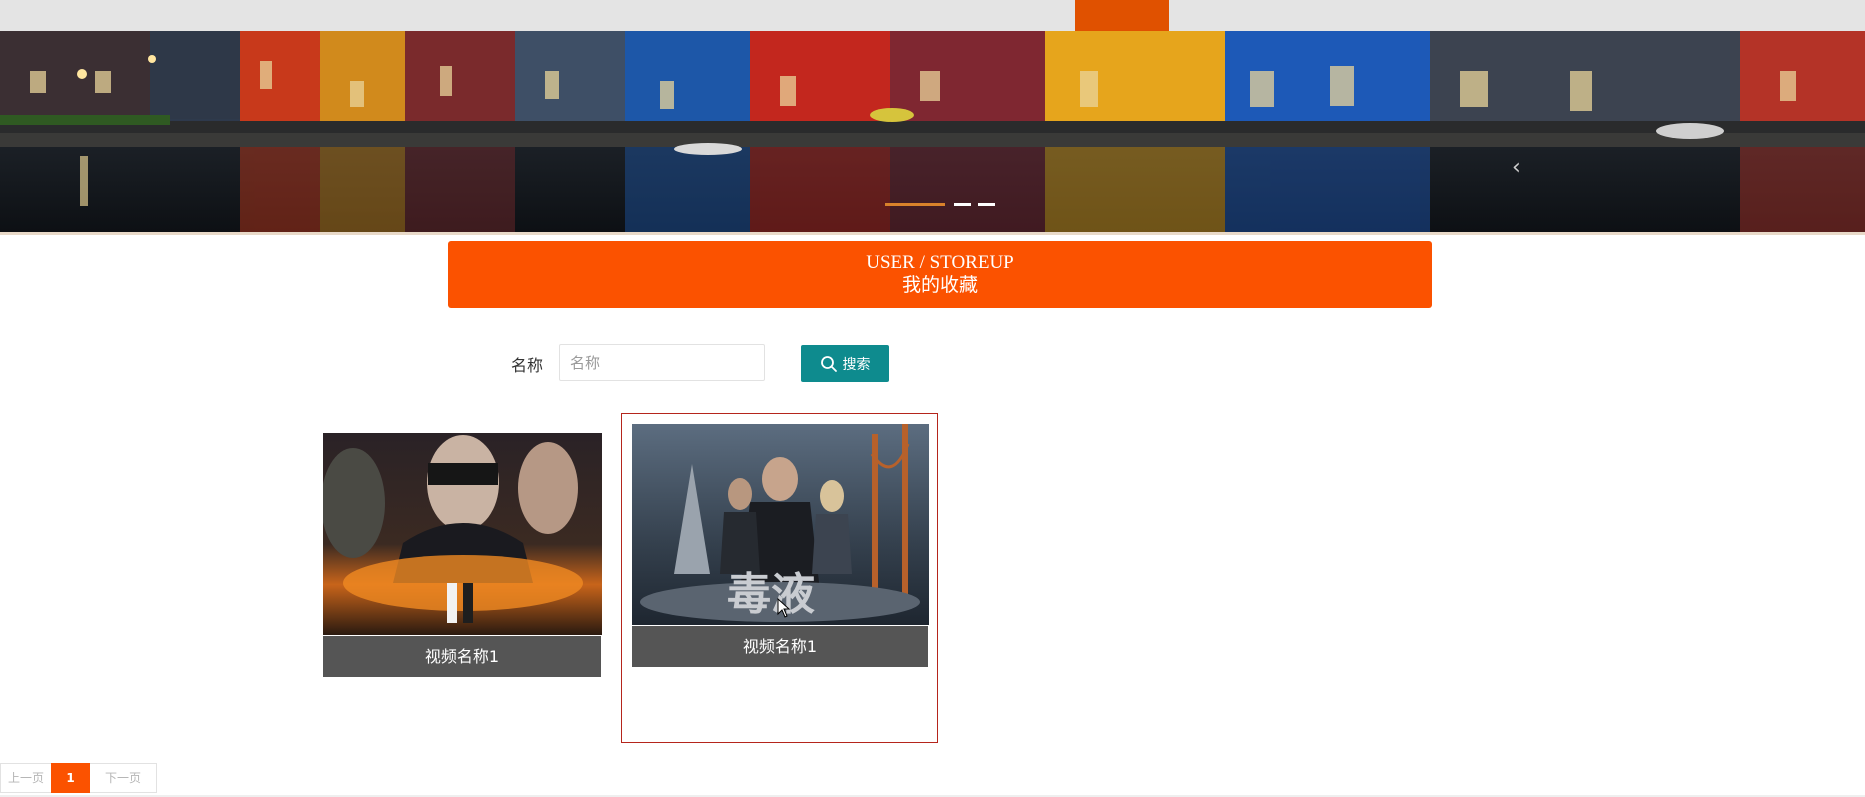 Image resolution: width=1865 pixels, height=797 pixels. Describe the element at coordinates (1522, 168) in the screenshot. I see `carousel-prev-arrow: ‹` at that location.